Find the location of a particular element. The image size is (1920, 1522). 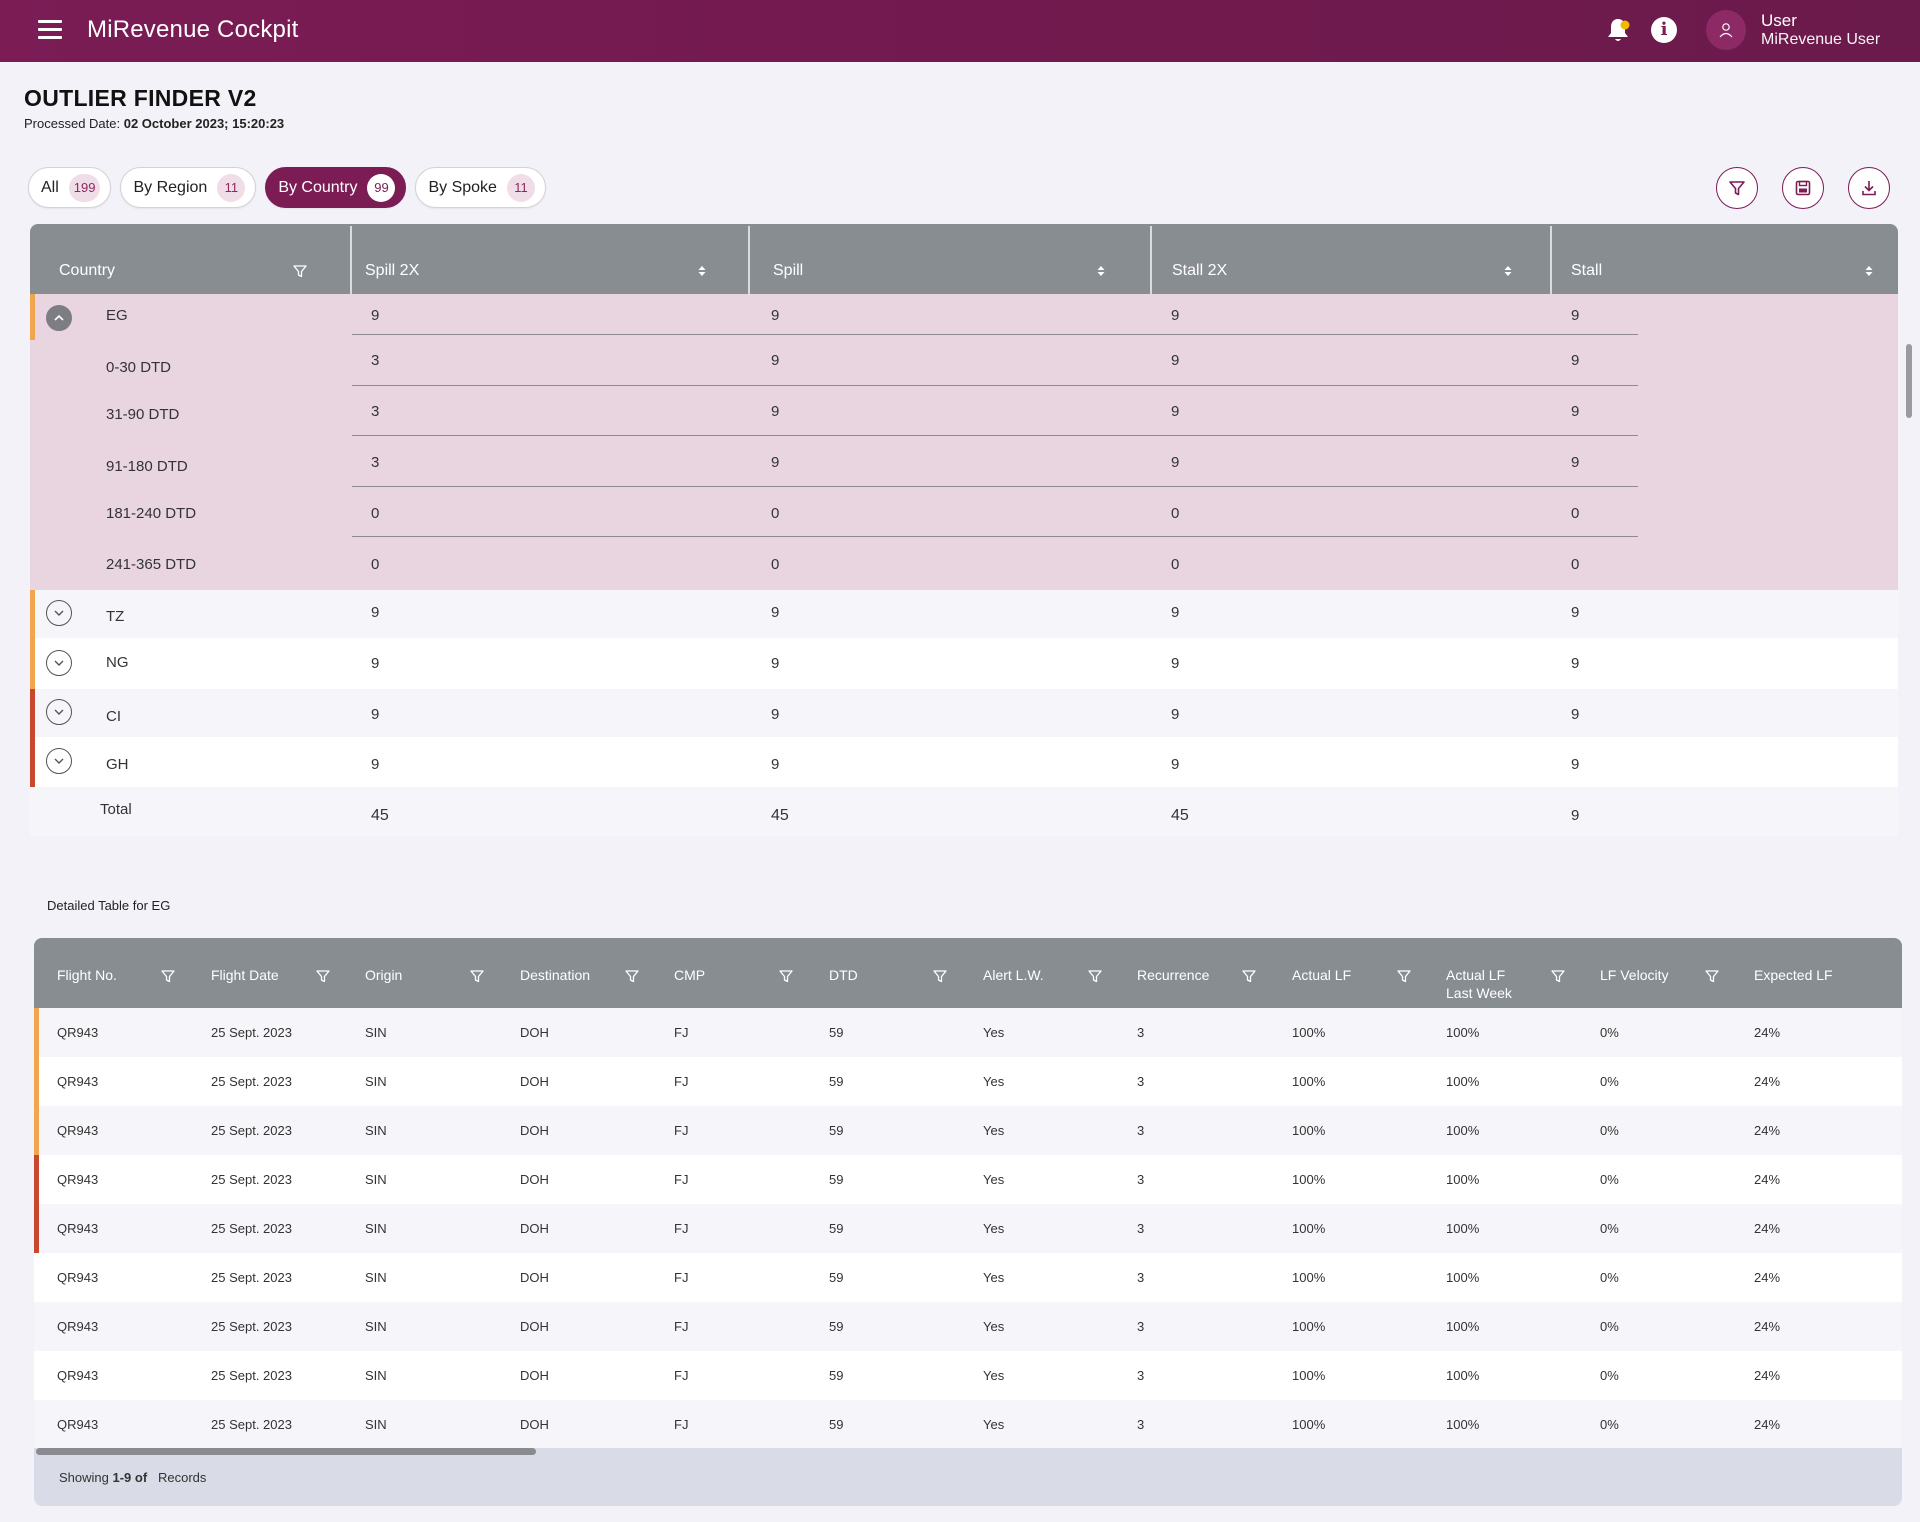

col-header: Expected LF is located at coordinates (1793, 975).